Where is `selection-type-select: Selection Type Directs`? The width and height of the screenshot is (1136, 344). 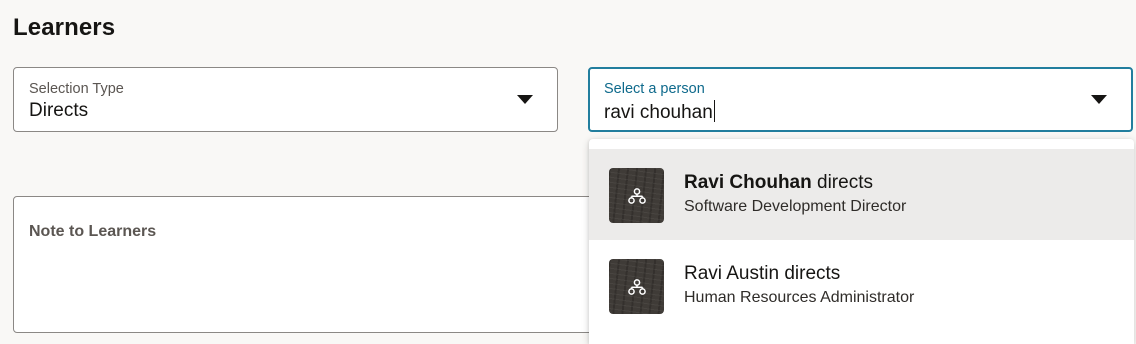
selection-type-select: Selection Type Directs is located at coordinates (285, 99).